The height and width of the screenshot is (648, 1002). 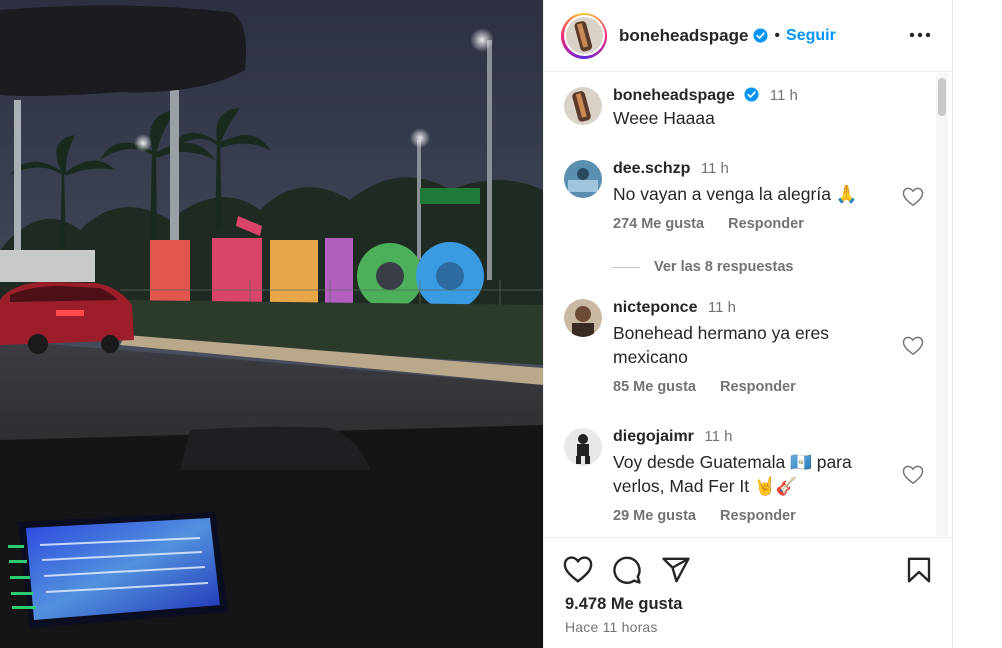 What do you see at coordinates (654, 516) in the screenshot?
I see `comment-likes: 29 Me gusta` at bounding box center [654, 516].